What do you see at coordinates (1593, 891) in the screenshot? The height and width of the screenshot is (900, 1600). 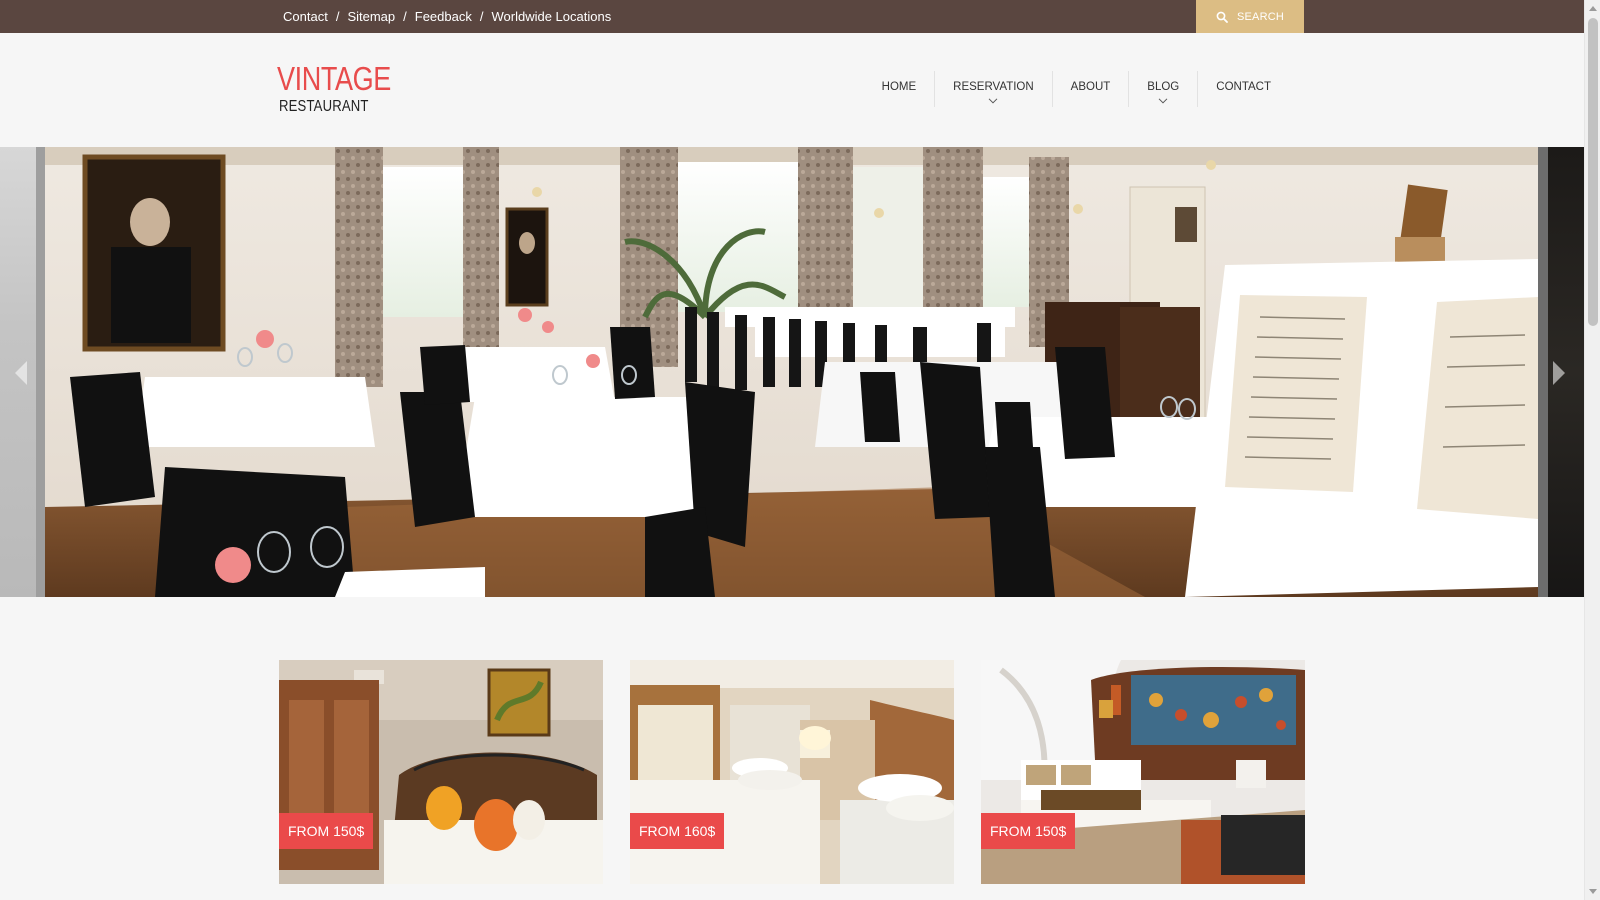 I see `scroll-down-arrow-icon` at bounding box center [1593, 891].